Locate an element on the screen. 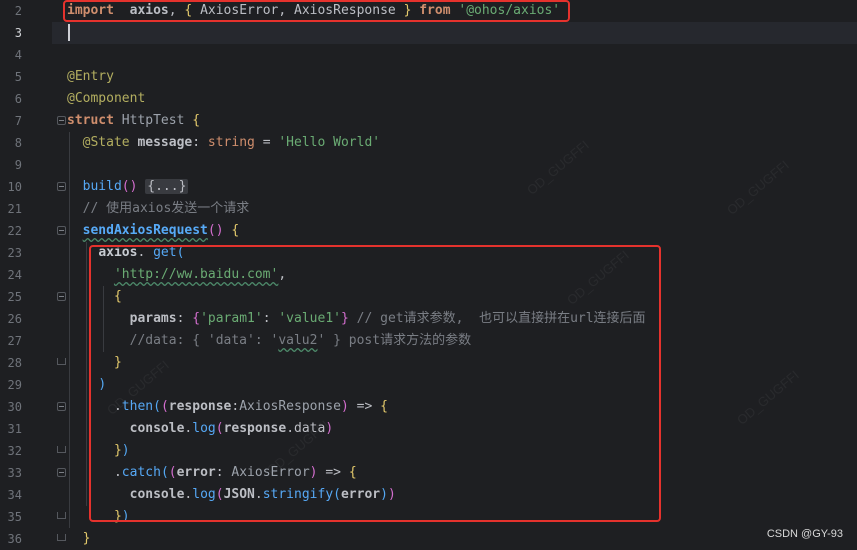 The width and height of the screenshot is (857, 550). code-line: .catch((error: AxiosError) => { is located at coordinates (212, 473).